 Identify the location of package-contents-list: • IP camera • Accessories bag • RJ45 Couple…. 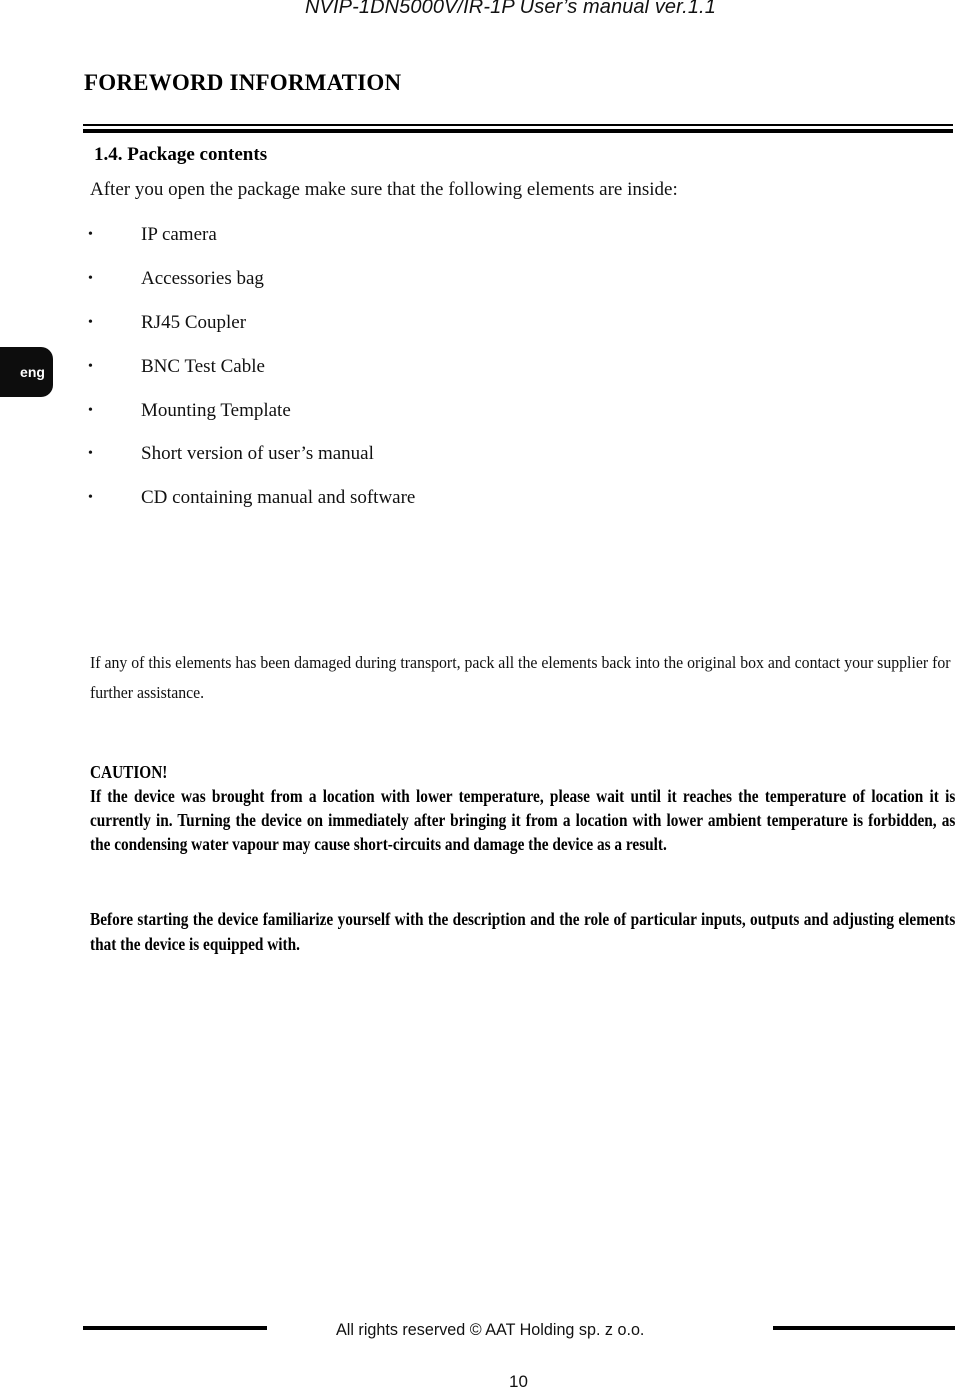
(250, 375).